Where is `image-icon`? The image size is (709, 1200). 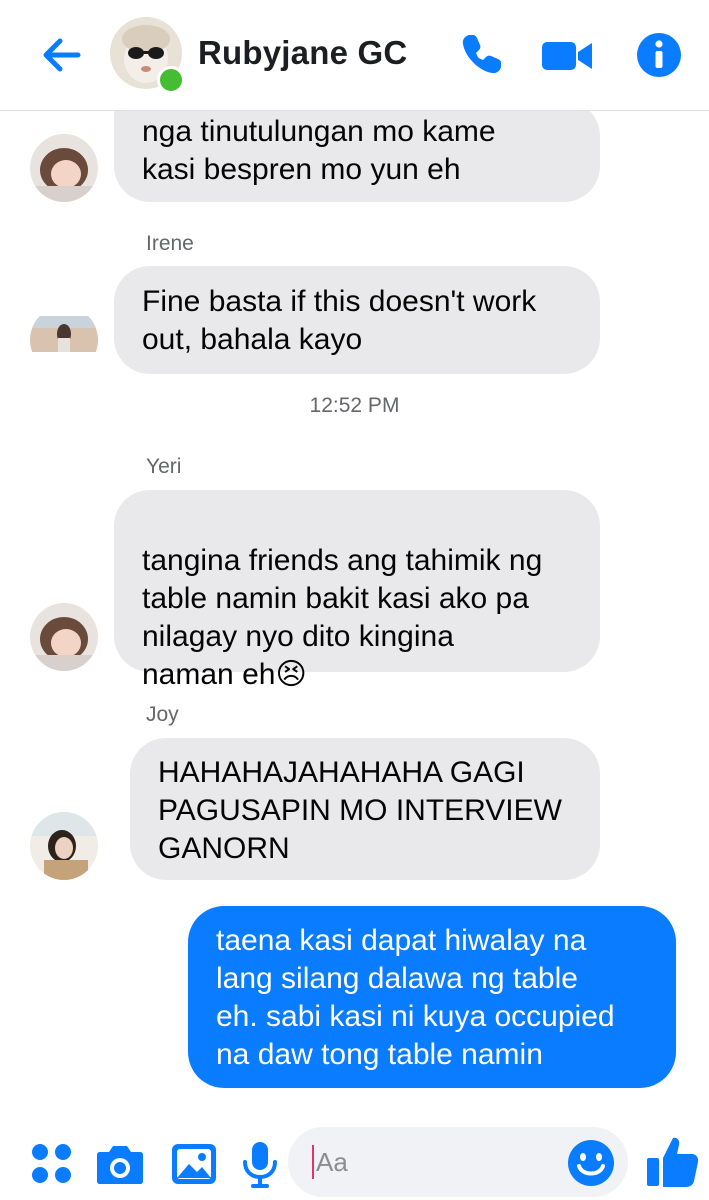
image-icon is located at coordinates (194, 1164).